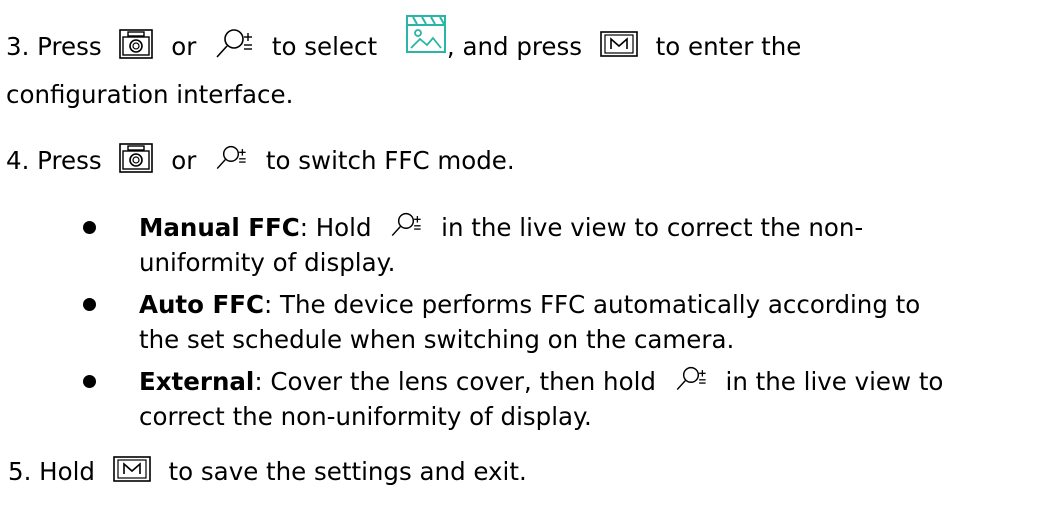 This screenshot has height=508, width=1039. What do you see at coordinates (51, 471) in the screenshot?
I see `step-5-text: 5. Hold` at bounding box center [51, 471].